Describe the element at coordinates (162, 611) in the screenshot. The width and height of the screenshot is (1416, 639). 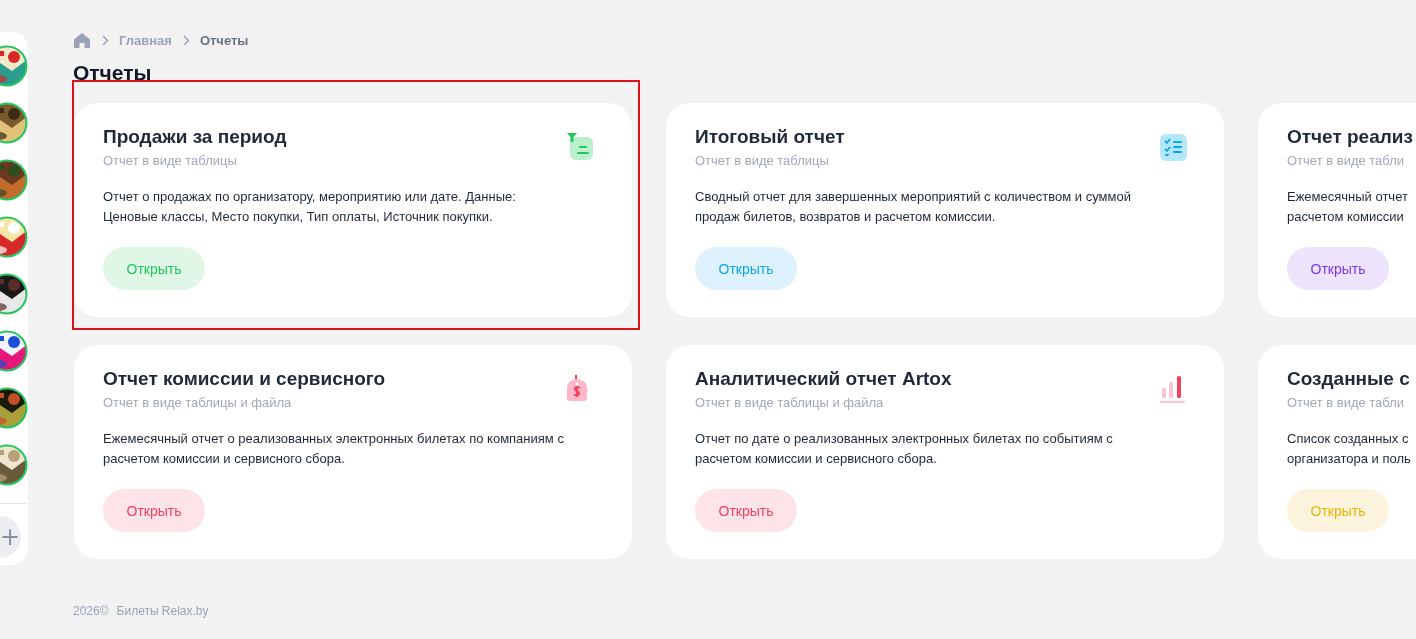
I see `footer-brand: Билеты Relax.by` at that location.